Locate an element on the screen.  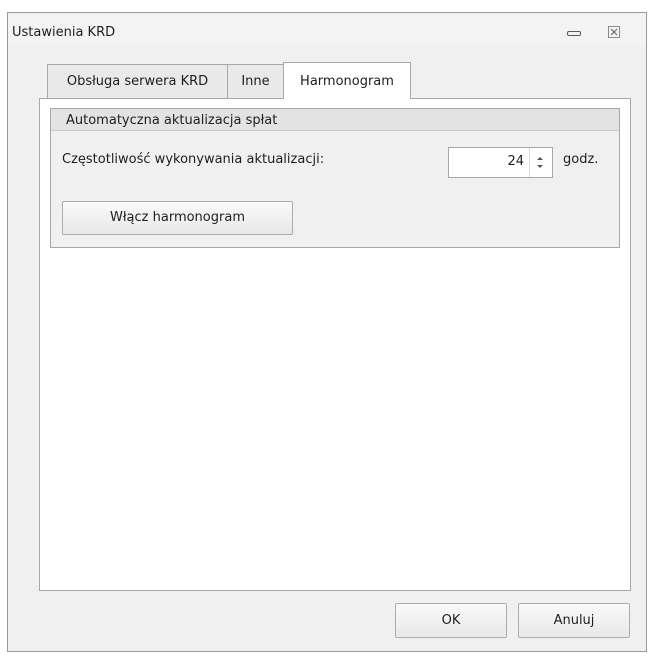
group-title: Automatyczna aktualizacja spłat is located at coordinates (172, 120).